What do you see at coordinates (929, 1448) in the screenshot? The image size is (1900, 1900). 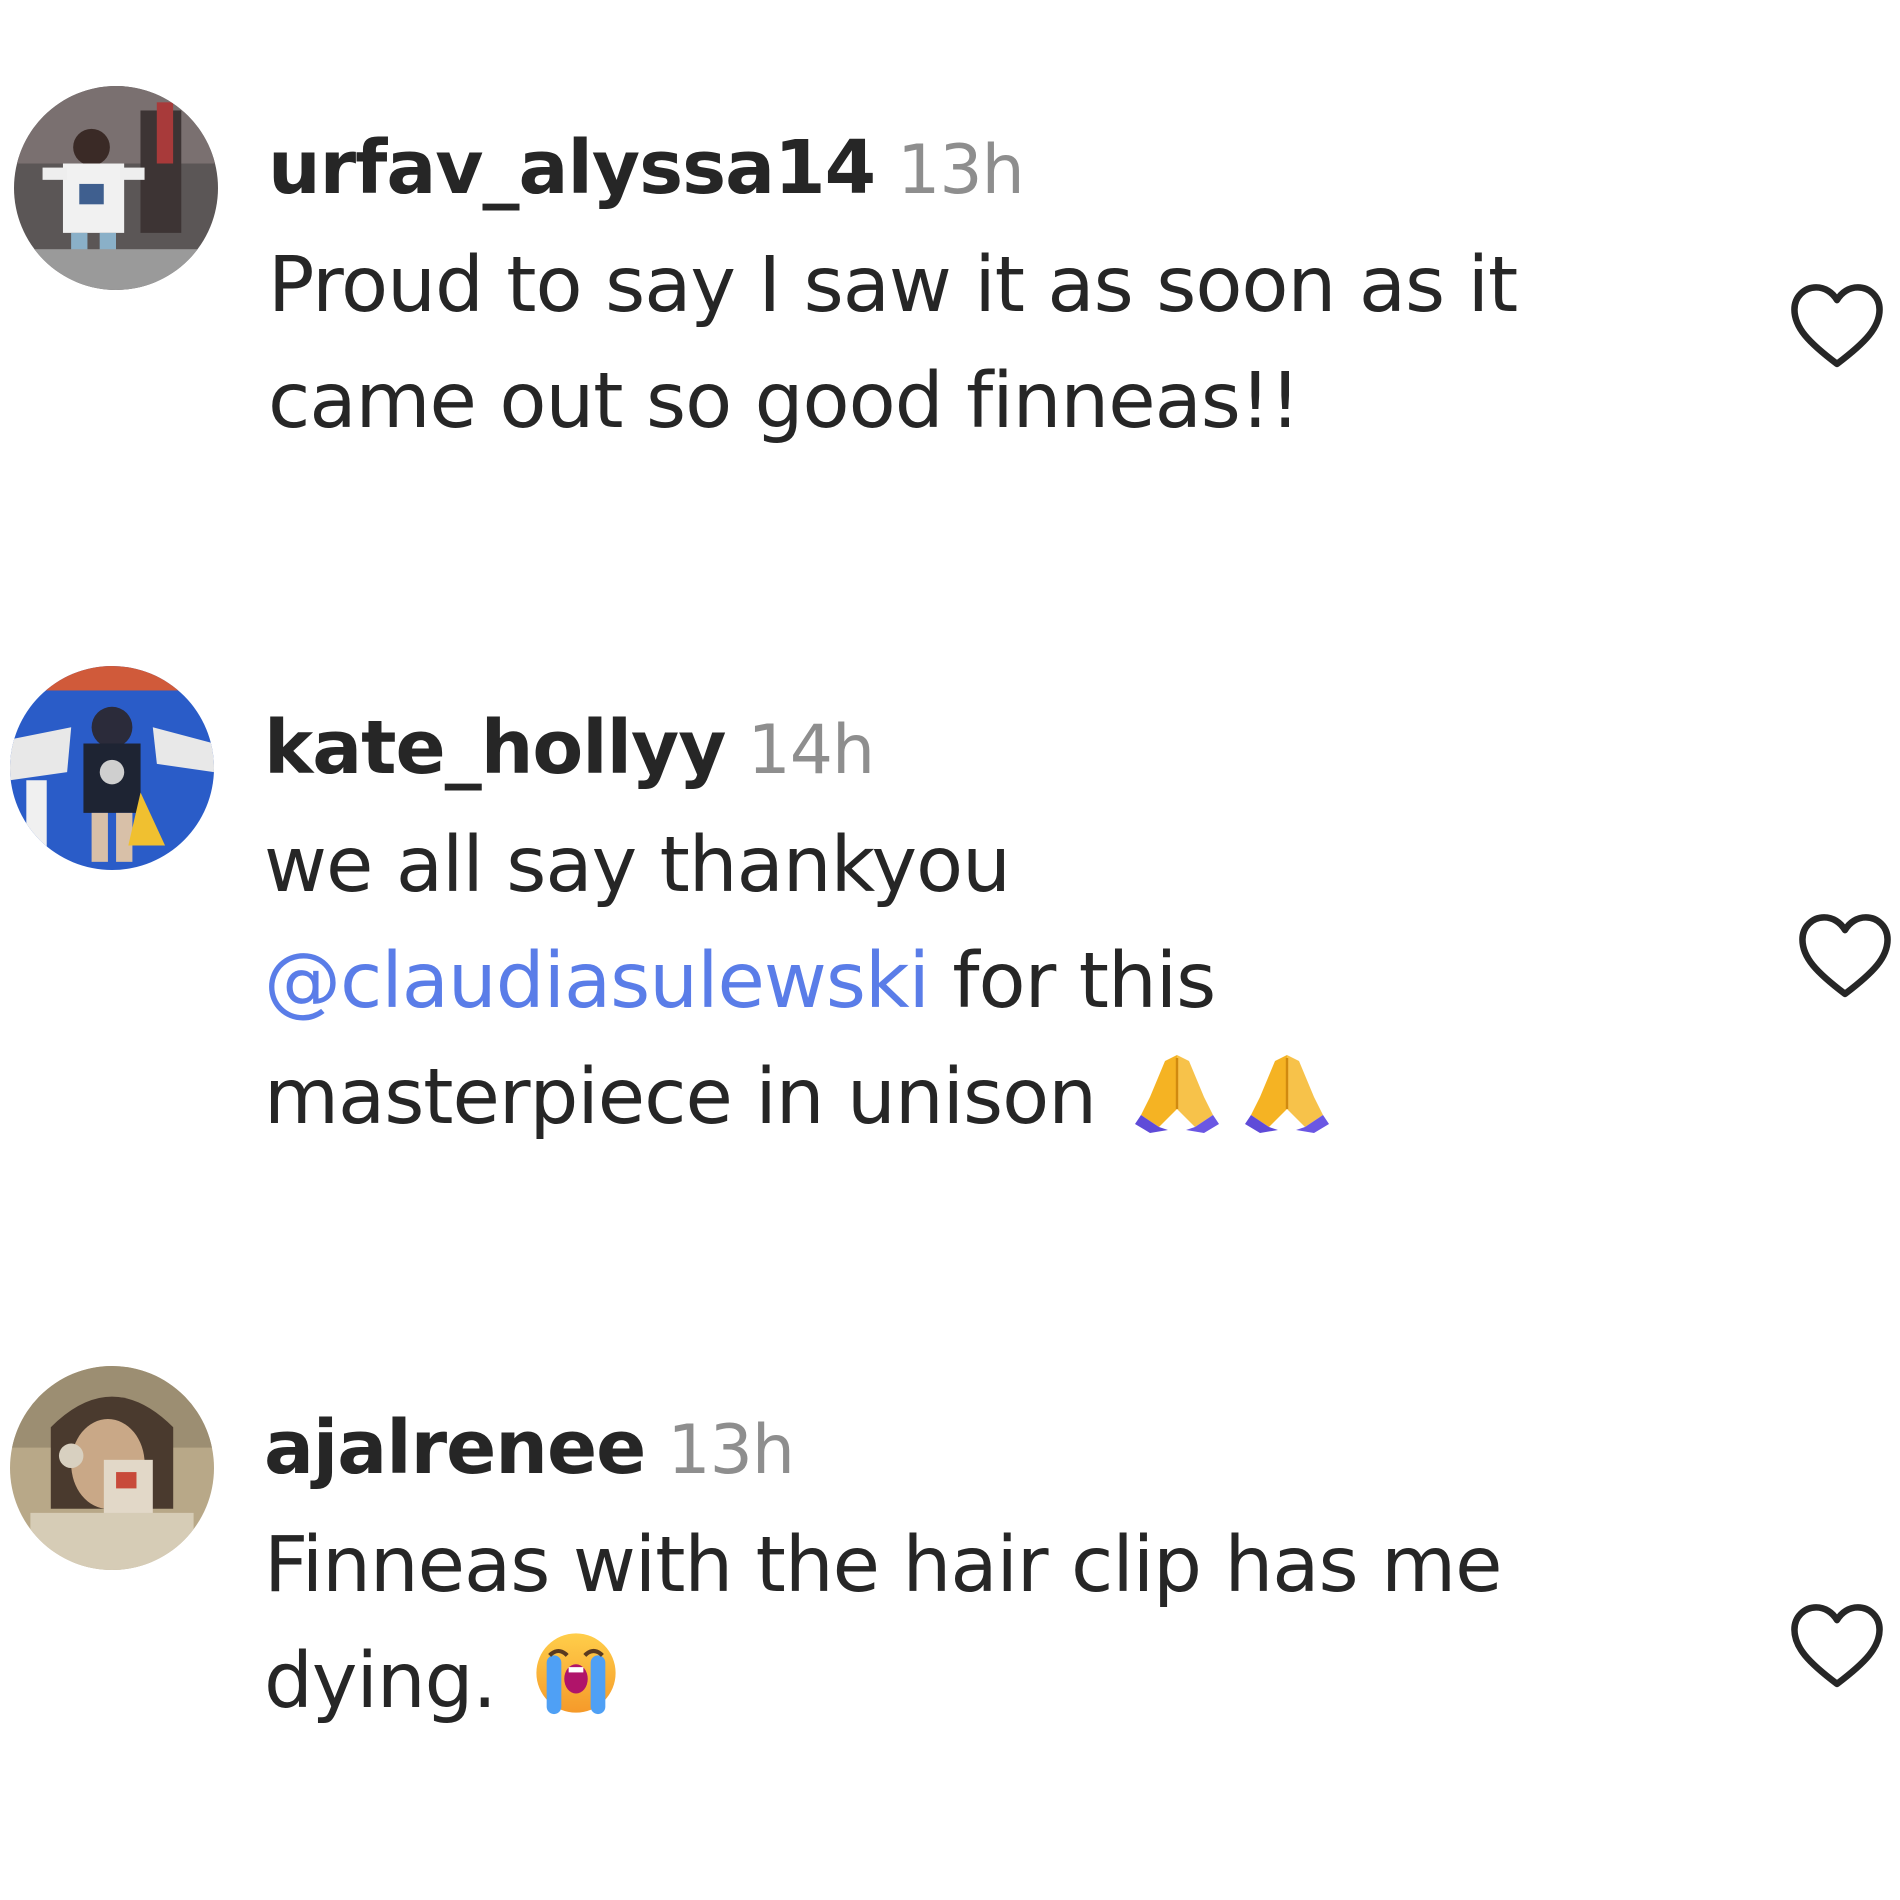 I see `comment-meta: ajalrenee 13h` at bounding box center [929, 1448].